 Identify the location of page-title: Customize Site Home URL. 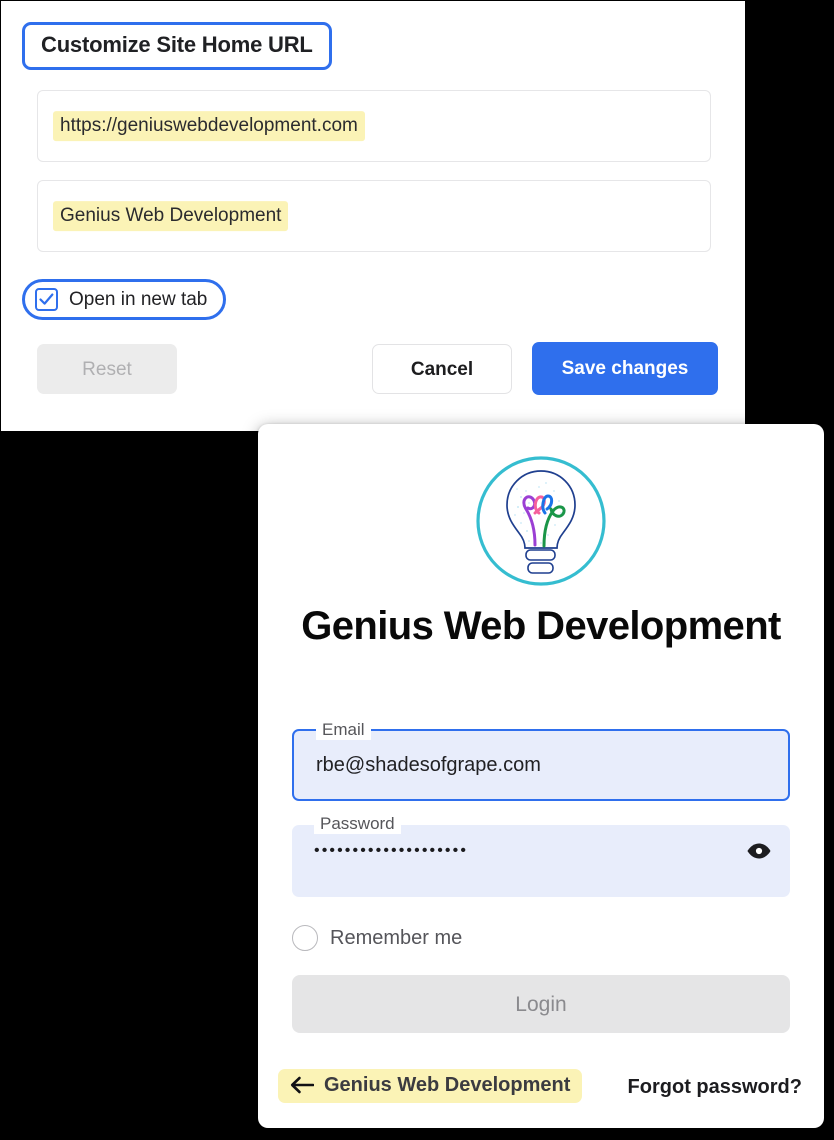
(177, 44).